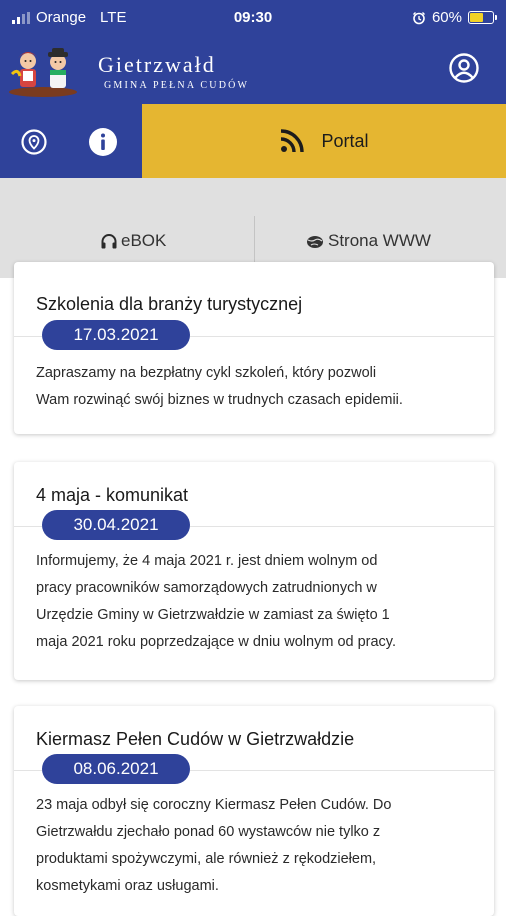  I want to click on news-title: 4 maja - komunikat, so click(112, 495).